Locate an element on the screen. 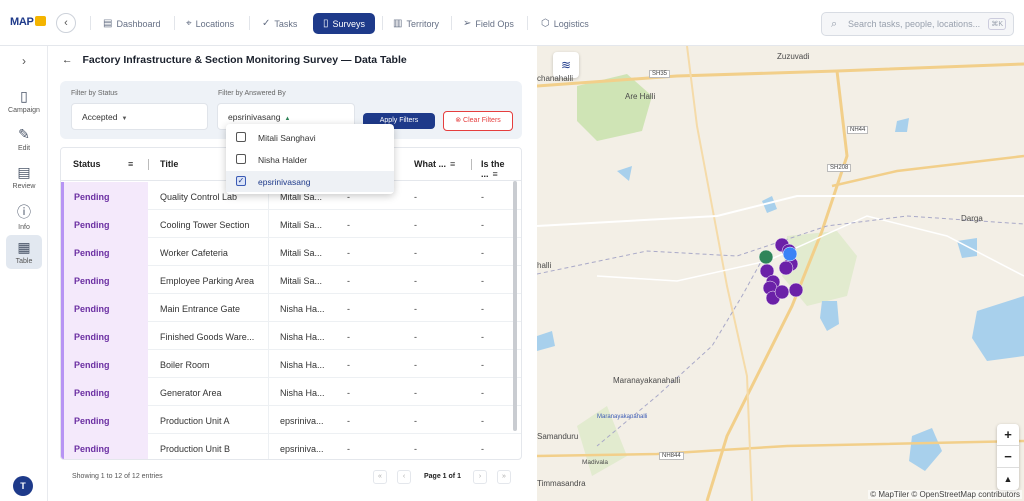 The width and height of the screenshot is (1024, 501). column-header-title: Title is located at coordinates (169, 164).